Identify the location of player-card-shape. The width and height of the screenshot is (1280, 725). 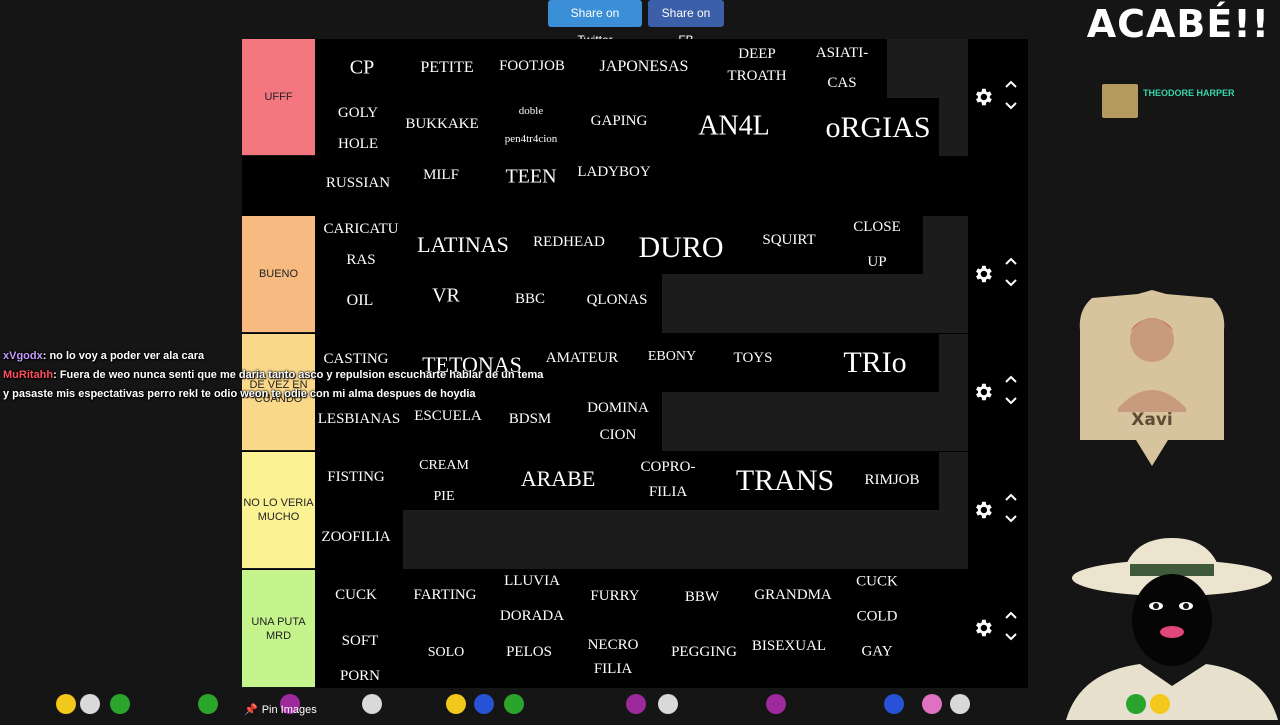
(1152, 378).